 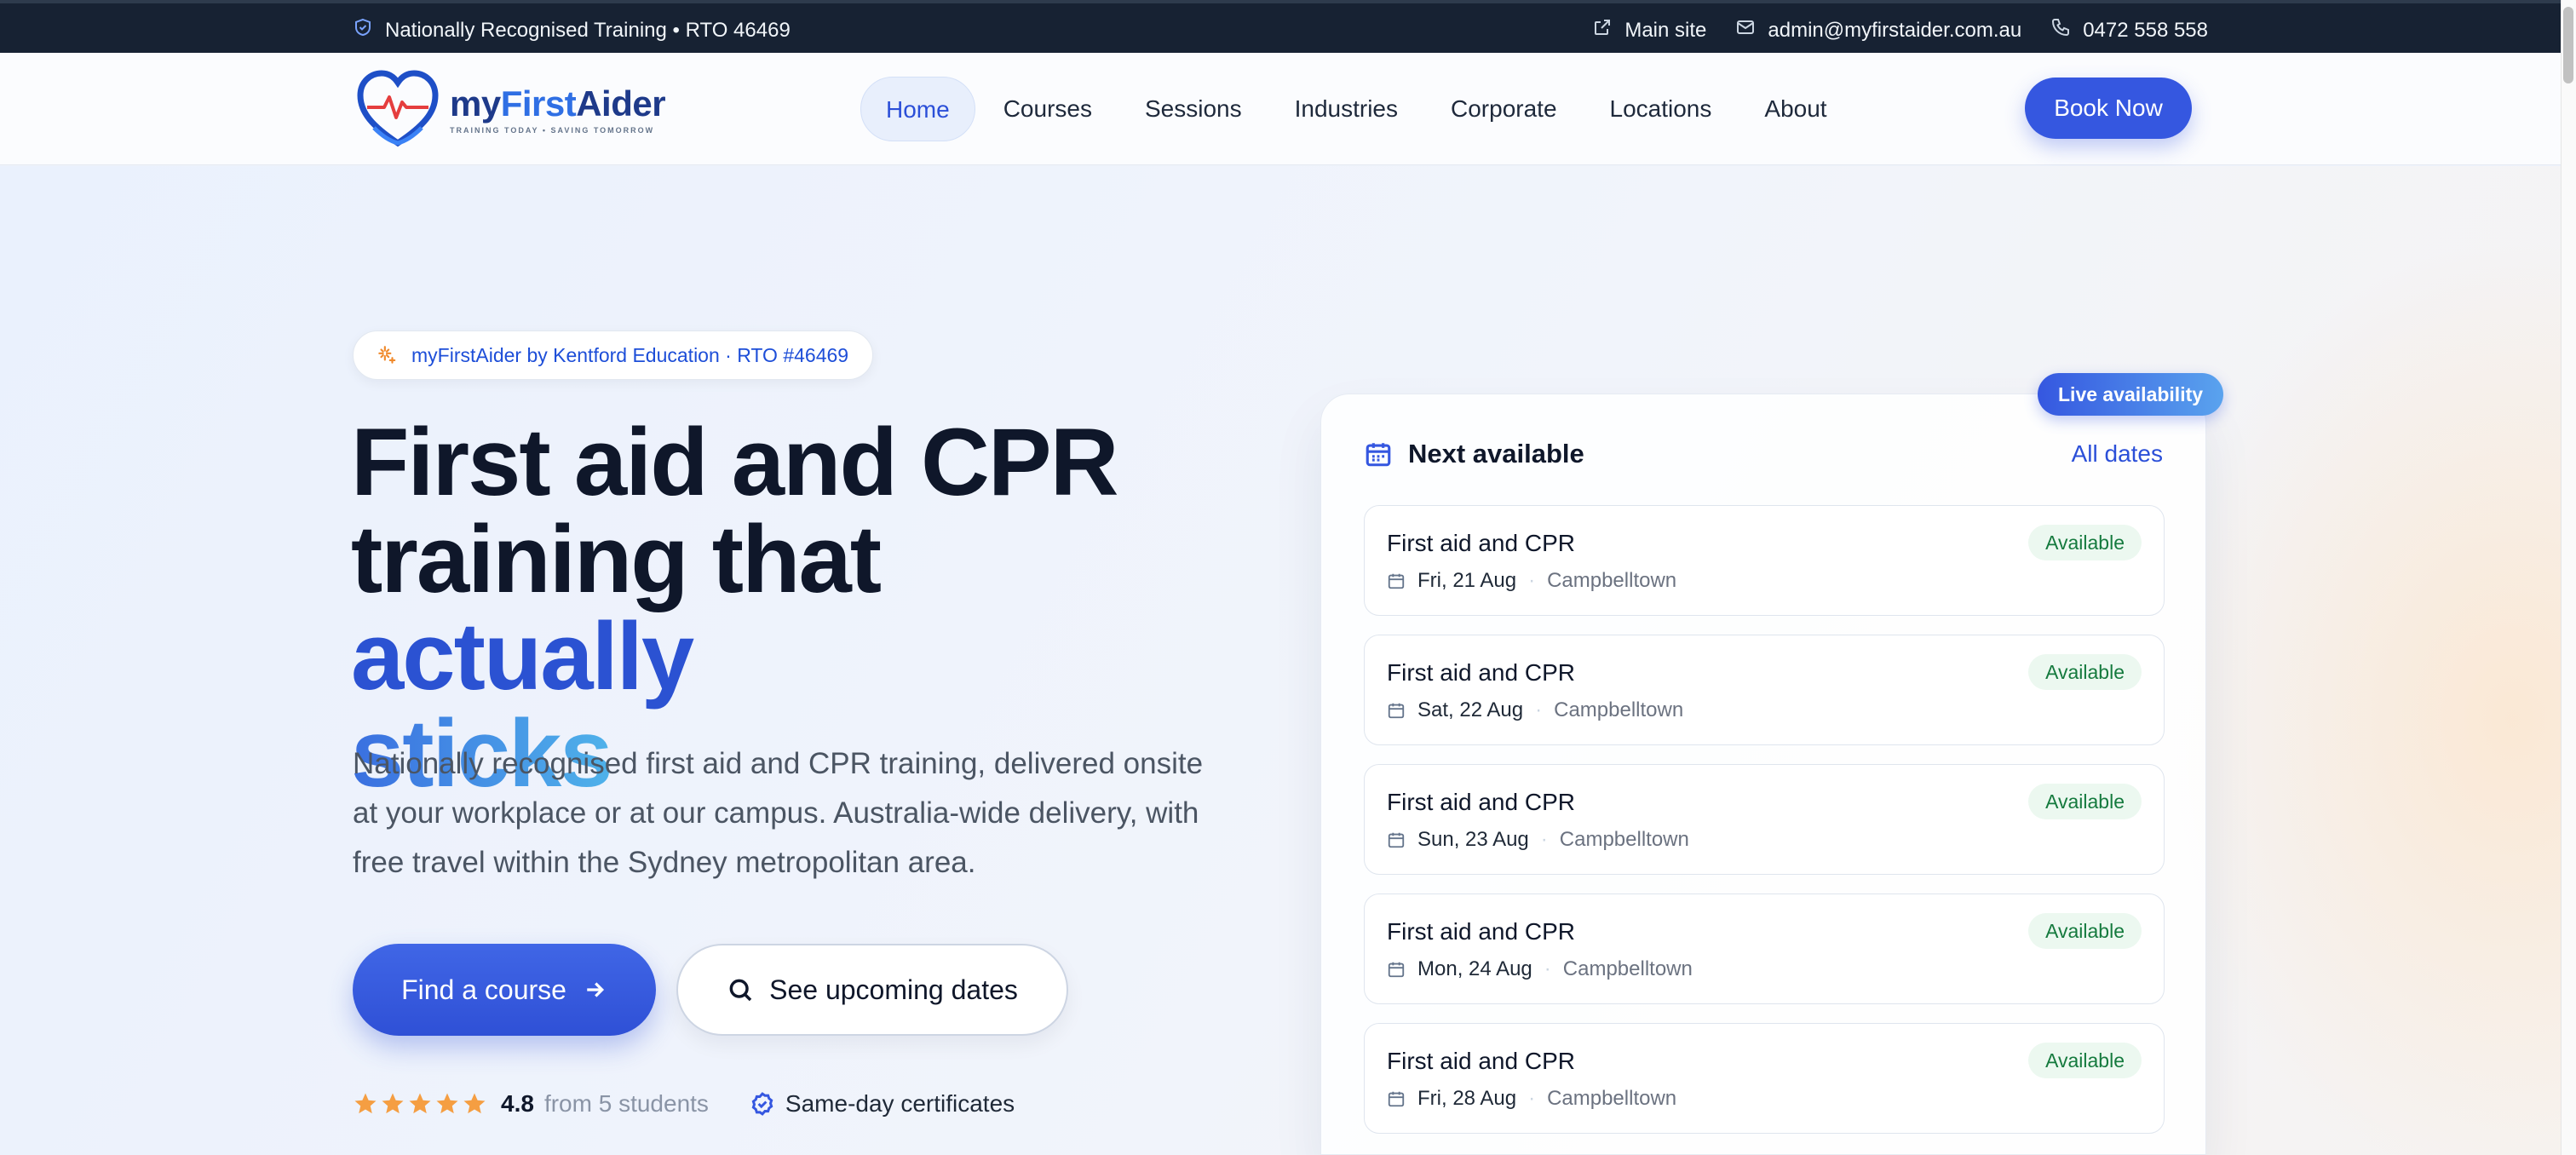 I want to click on phone-link: 0472 558 558, so click(x=2129, y=30).